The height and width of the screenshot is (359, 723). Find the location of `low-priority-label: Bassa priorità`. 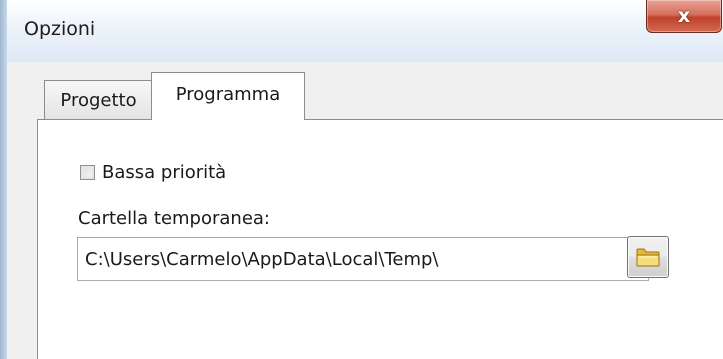

low-priority-label: Bassa priorità is located at coordinates (164, 172).